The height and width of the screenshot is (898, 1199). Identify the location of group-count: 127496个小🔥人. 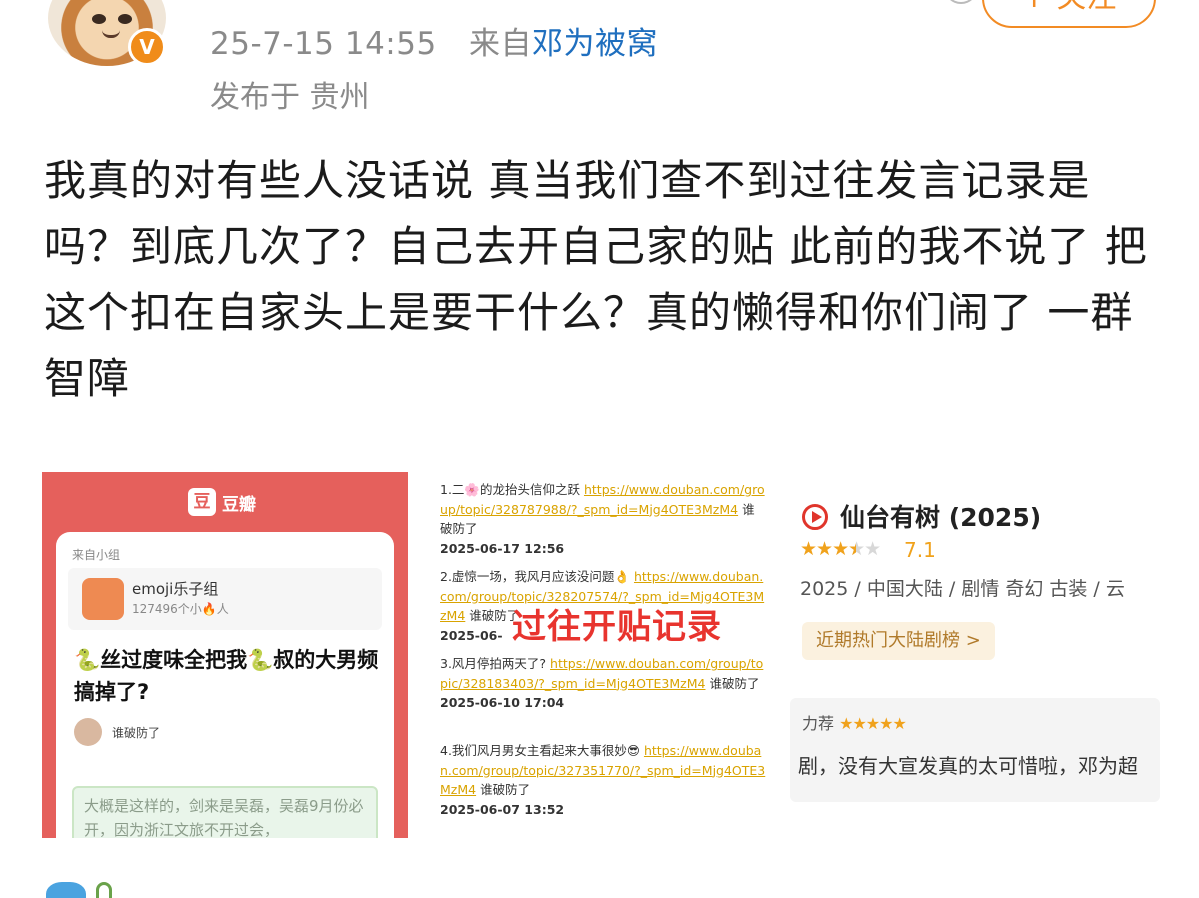
(180, 609).